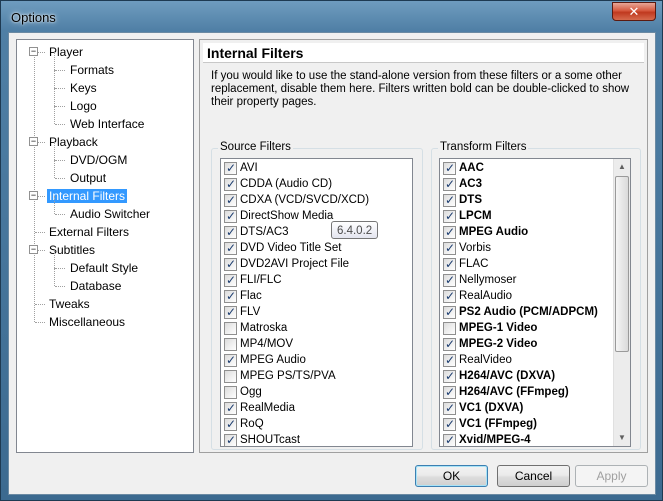 The image size is (663, 501). I want to click on apply-button: Apply, so click(611, 476).